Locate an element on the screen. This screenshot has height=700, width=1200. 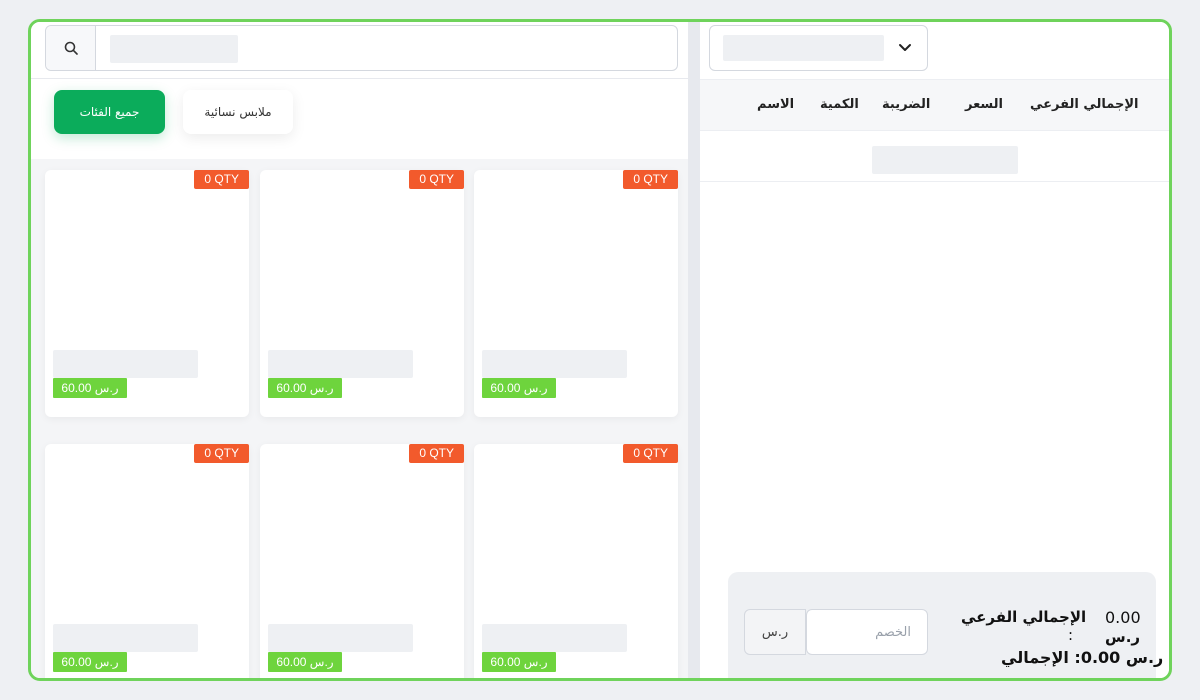
subtotal-label: الإجمالي الفرعي is located at coordinates (1024, 617).